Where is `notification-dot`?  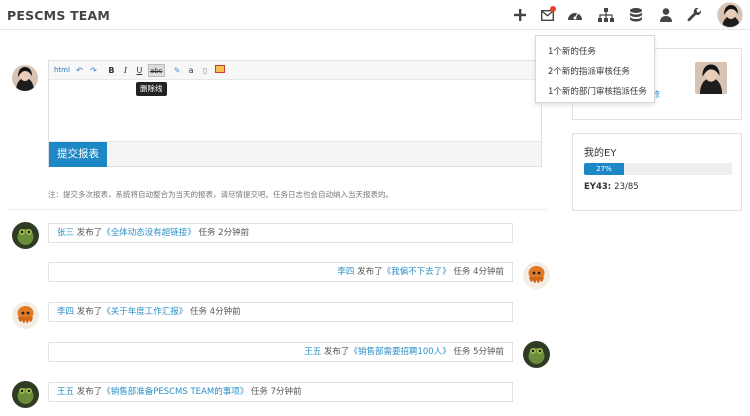
notification-dot is located at coordinates (553, 9).